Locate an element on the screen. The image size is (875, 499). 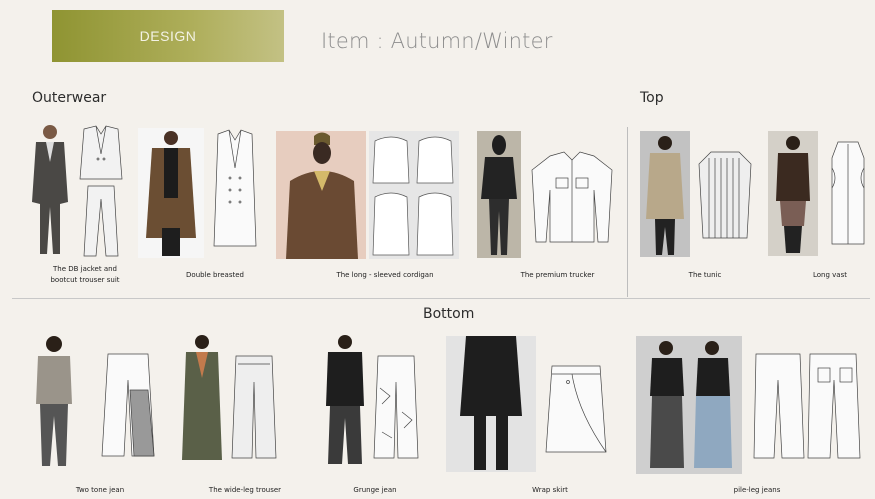
section-title-bottom: Bottom is located at coordinates (449, 314).